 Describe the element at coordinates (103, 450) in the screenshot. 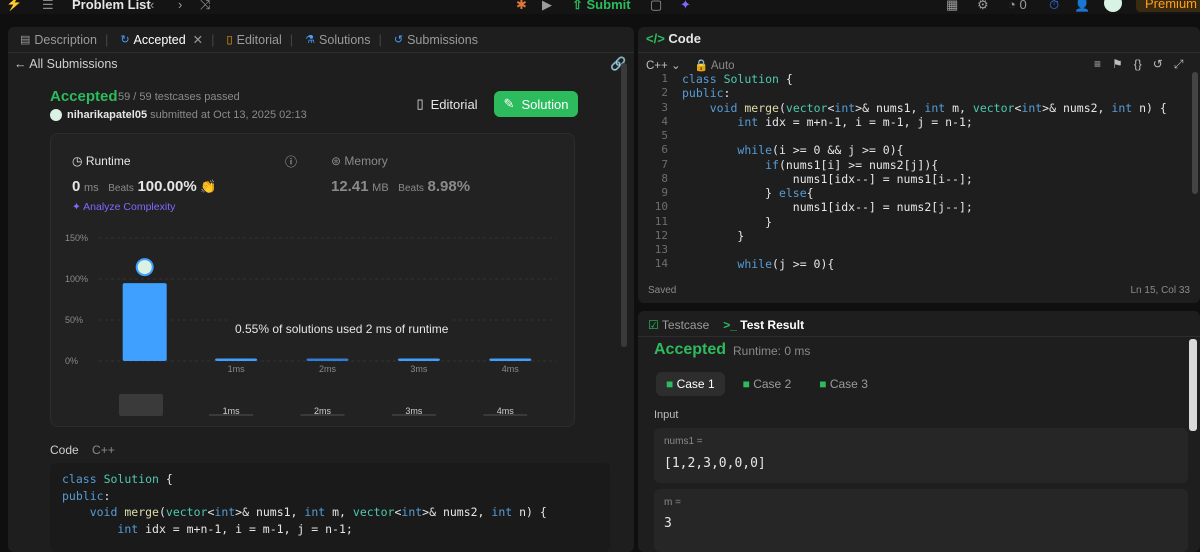

I see `code-language: C++` at that location.